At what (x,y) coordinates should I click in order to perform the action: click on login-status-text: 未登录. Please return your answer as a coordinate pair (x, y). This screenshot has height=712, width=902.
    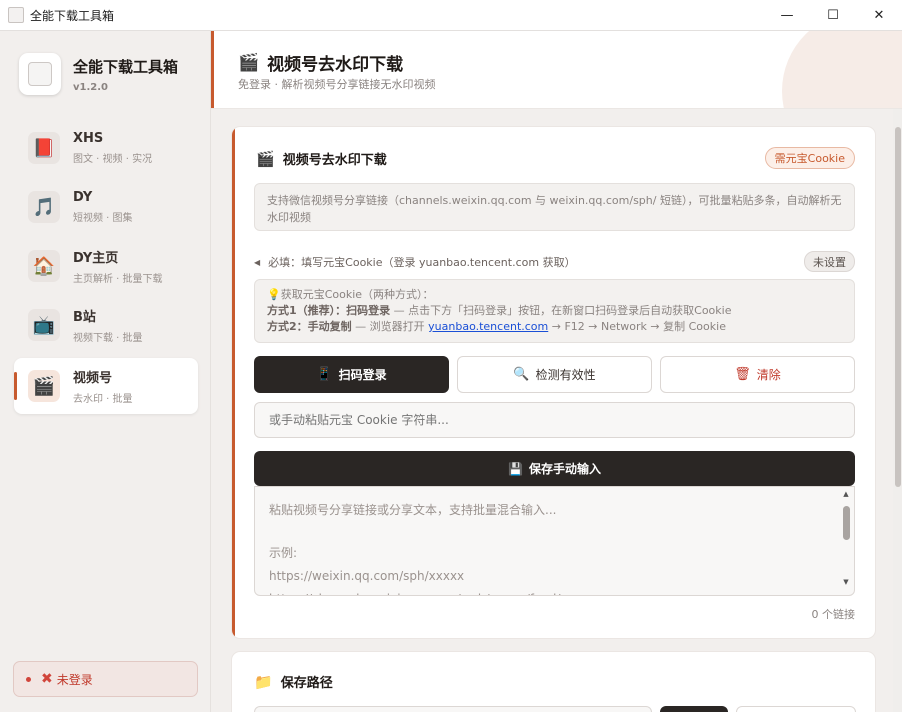
    Looking at the image, I should click on (74, 679).